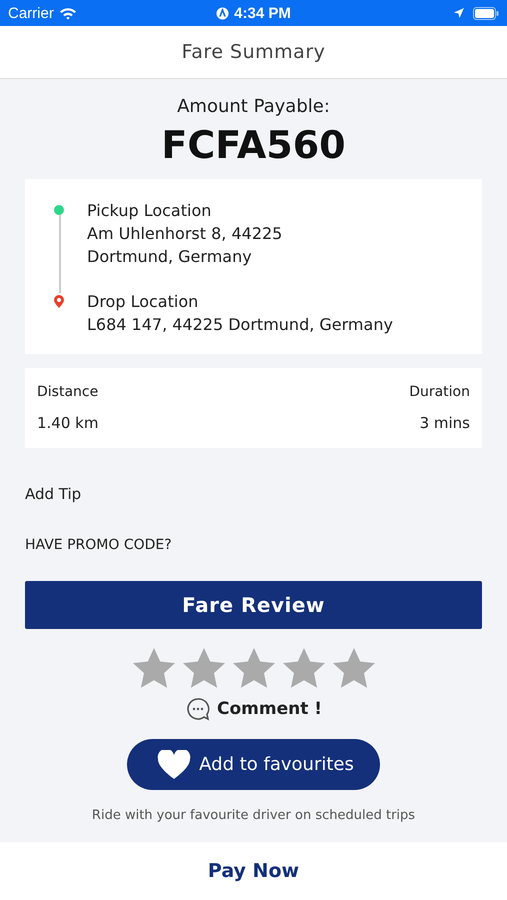  I want to click on amount-value: FCFA560, so click(253, 145).